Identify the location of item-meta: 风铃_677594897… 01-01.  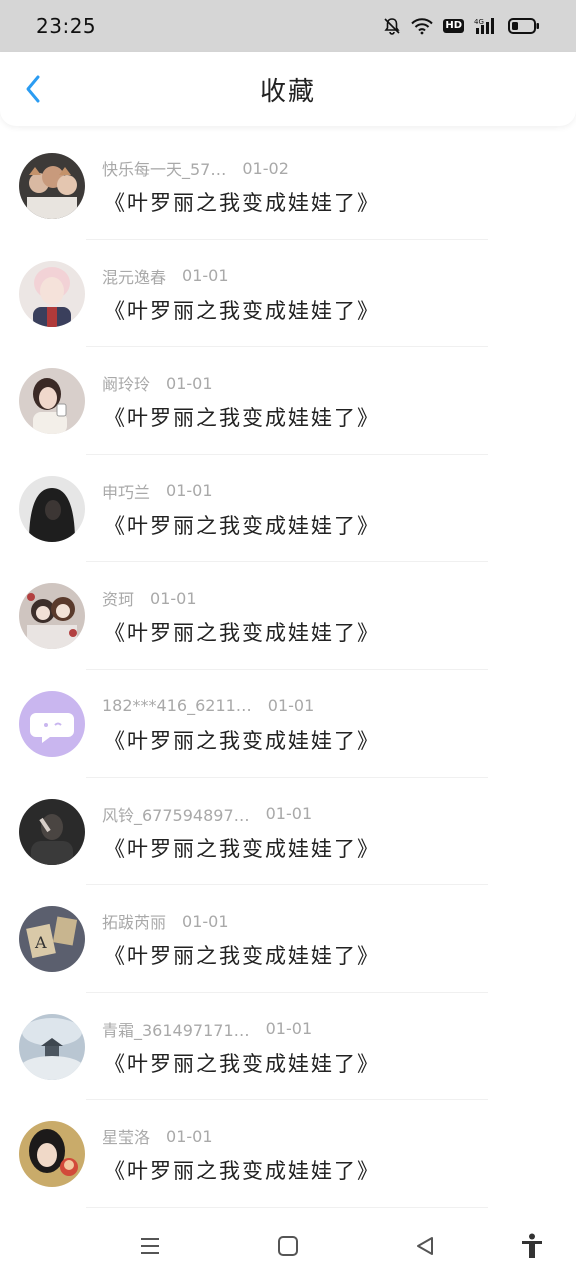
(207, 814).